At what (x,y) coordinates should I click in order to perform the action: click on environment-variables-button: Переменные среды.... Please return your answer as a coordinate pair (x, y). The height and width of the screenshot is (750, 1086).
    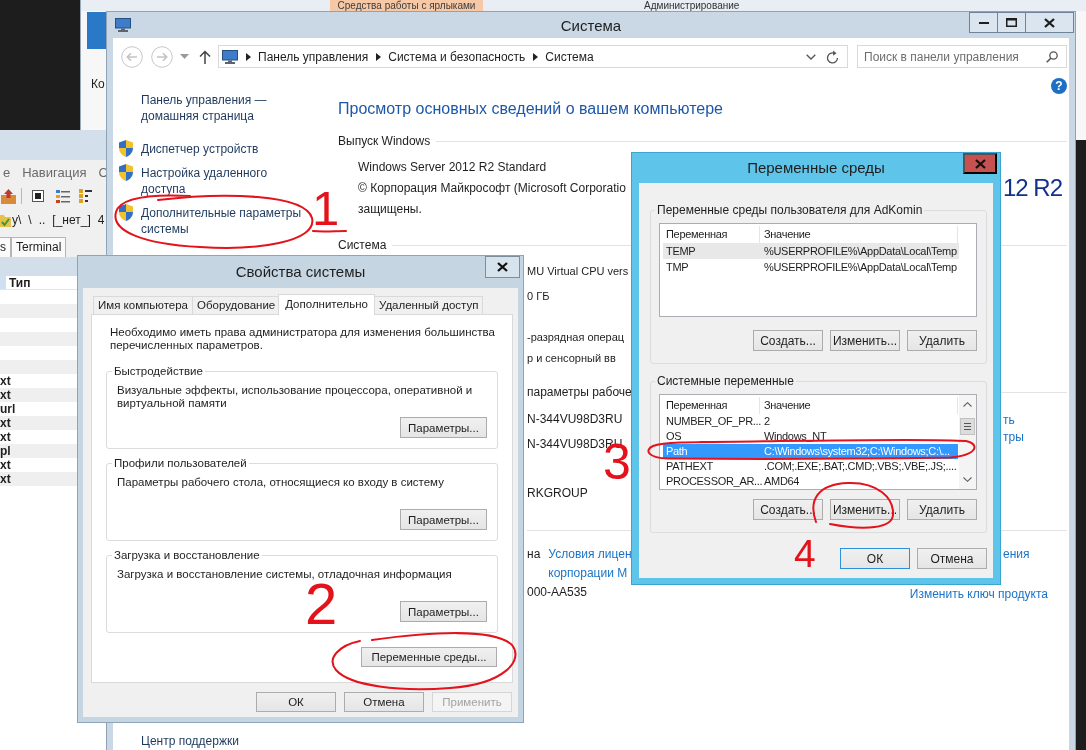
    Looking at the image, I should click on (429, 657).